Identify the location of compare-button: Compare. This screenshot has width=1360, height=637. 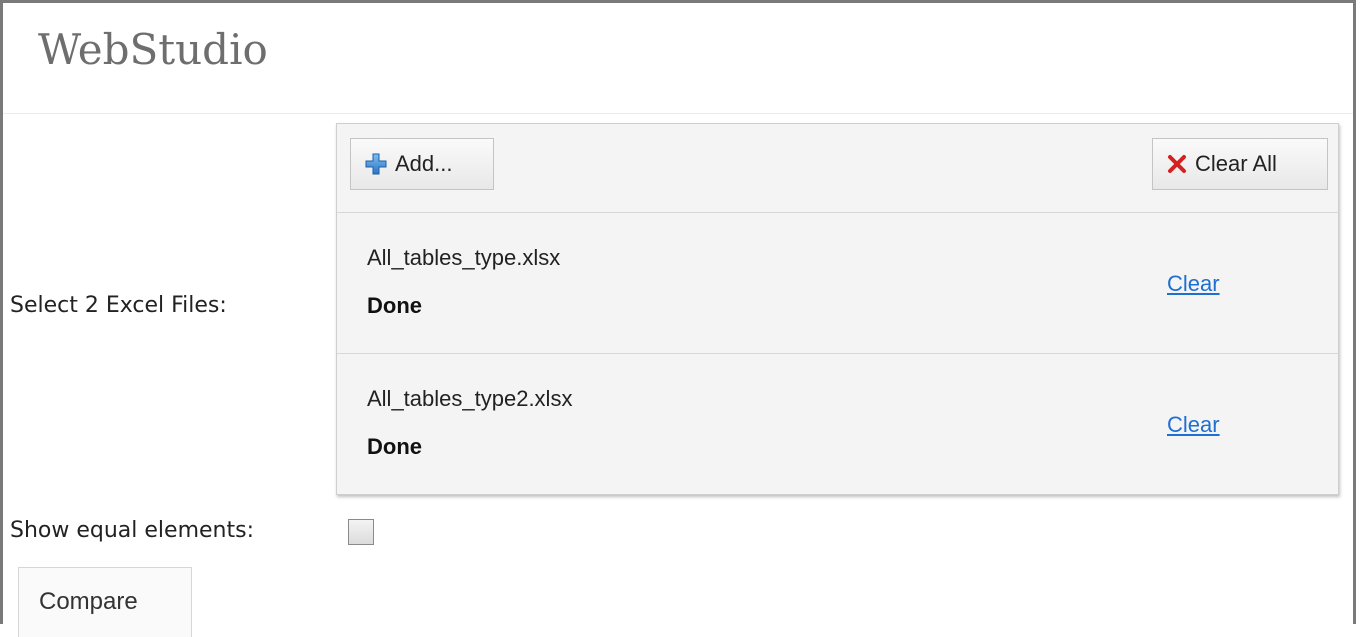
(105, 602).